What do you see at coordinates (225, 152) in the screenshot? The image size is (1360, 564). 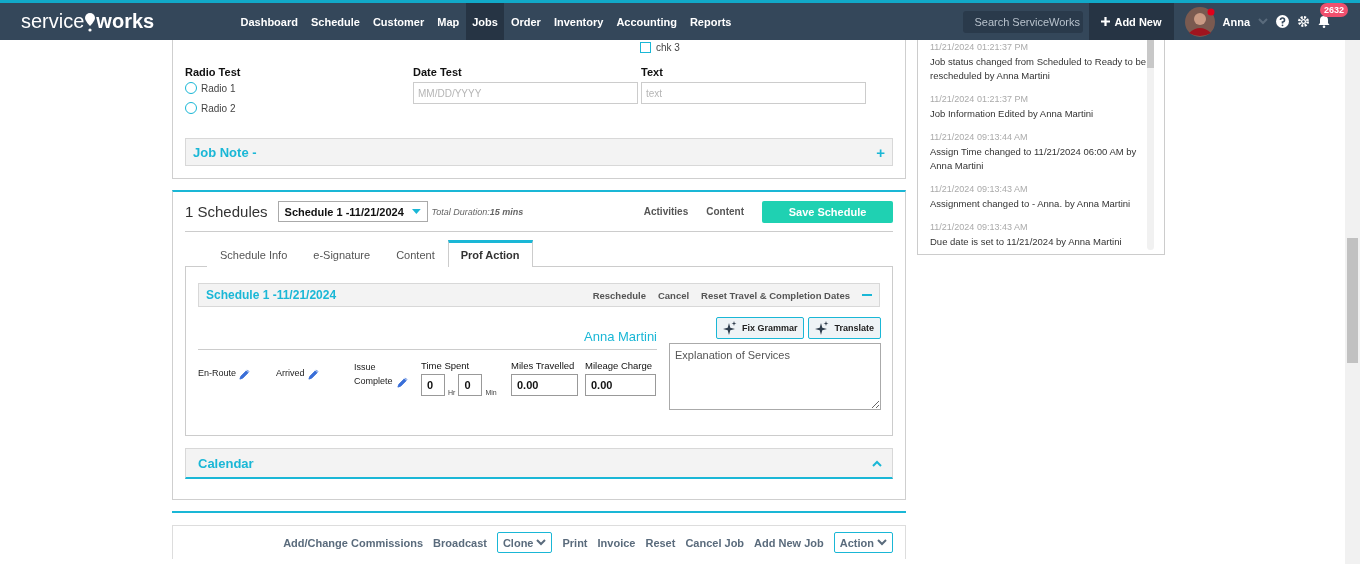 I see `section-title: Job Note -` at bounding box center [225, 152].